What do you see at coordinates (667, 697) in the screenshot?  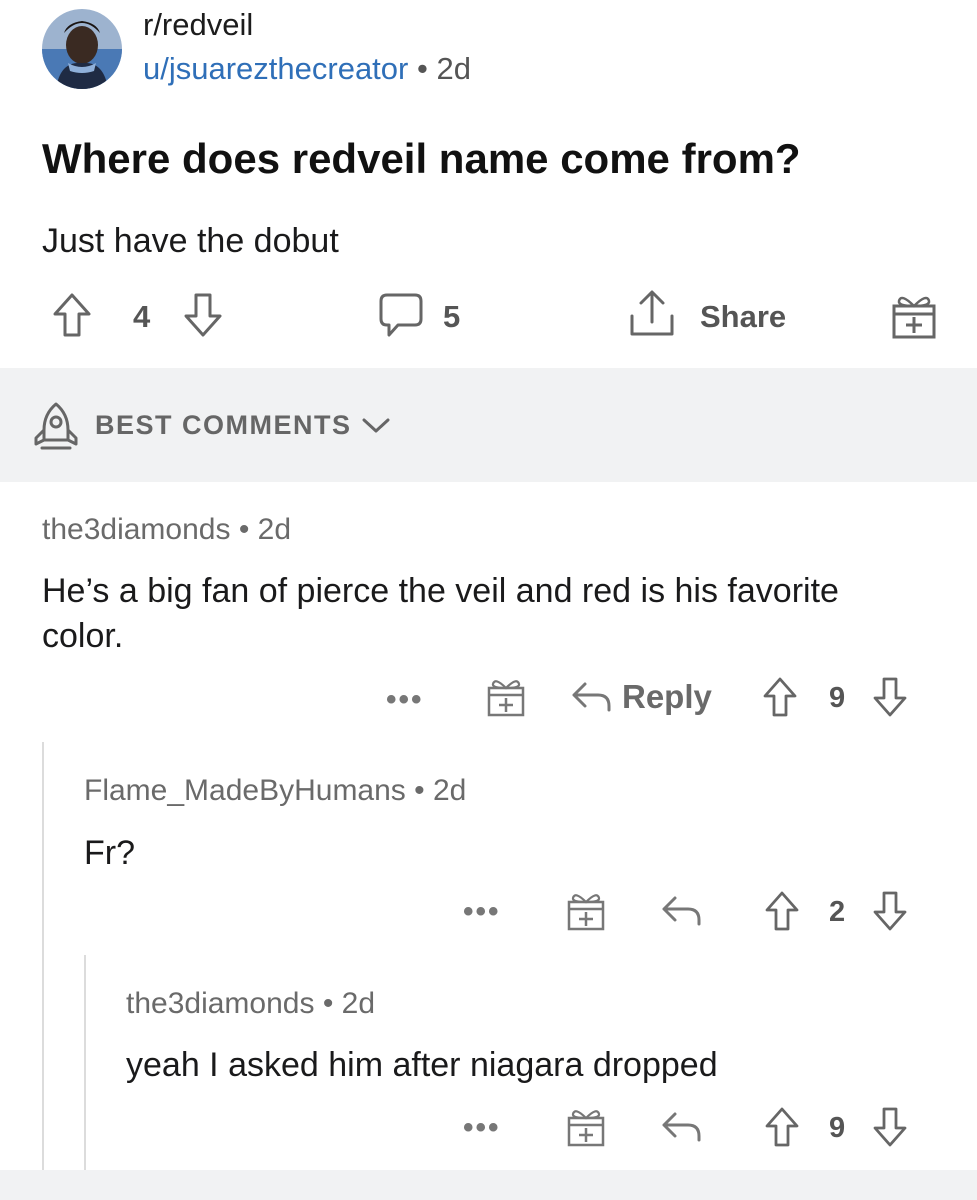 I see `reply-button: Reply` at bounding box center [667, 697].